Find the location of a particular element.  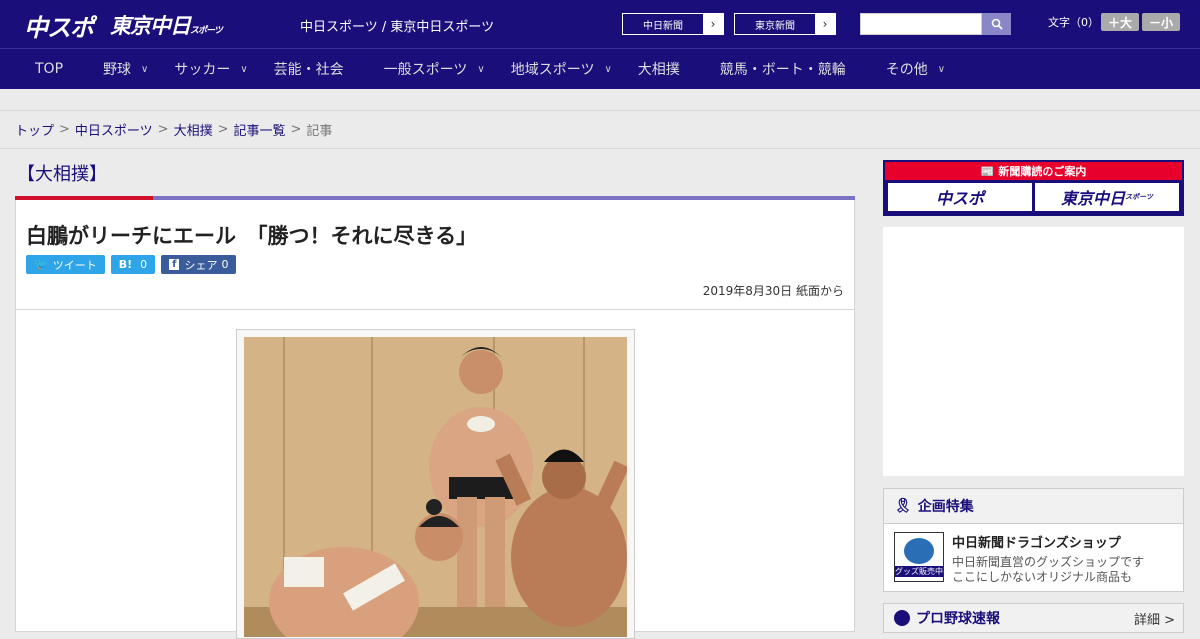

baseball-icon is located at coordinates (902, 618).